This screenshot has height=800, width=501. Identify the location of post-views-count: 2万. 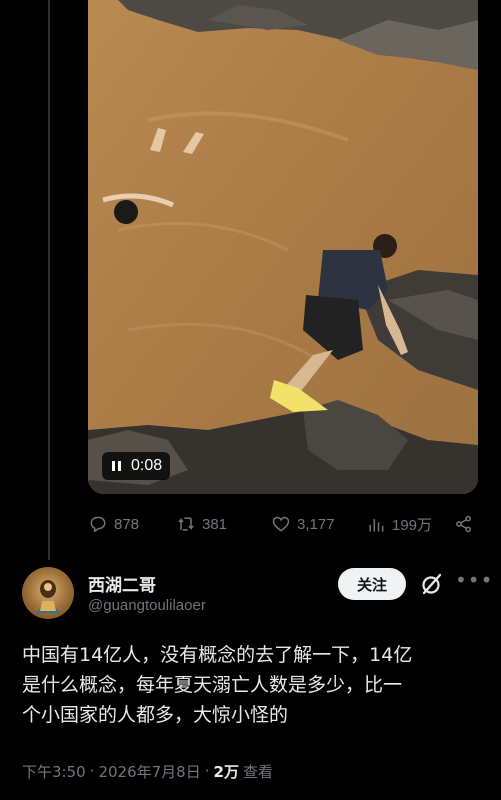
(226, 771).